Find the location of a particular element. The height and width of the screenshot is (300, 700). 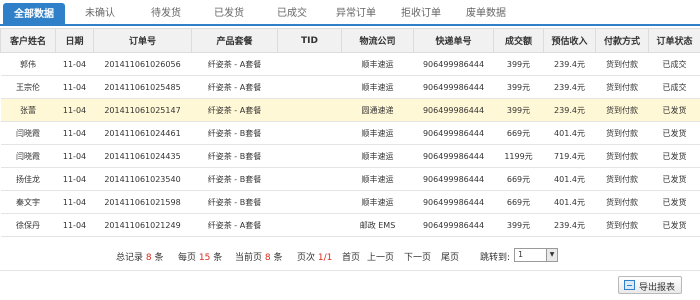

cell-order: 201411061024435 is located at coordinates (142, 156).